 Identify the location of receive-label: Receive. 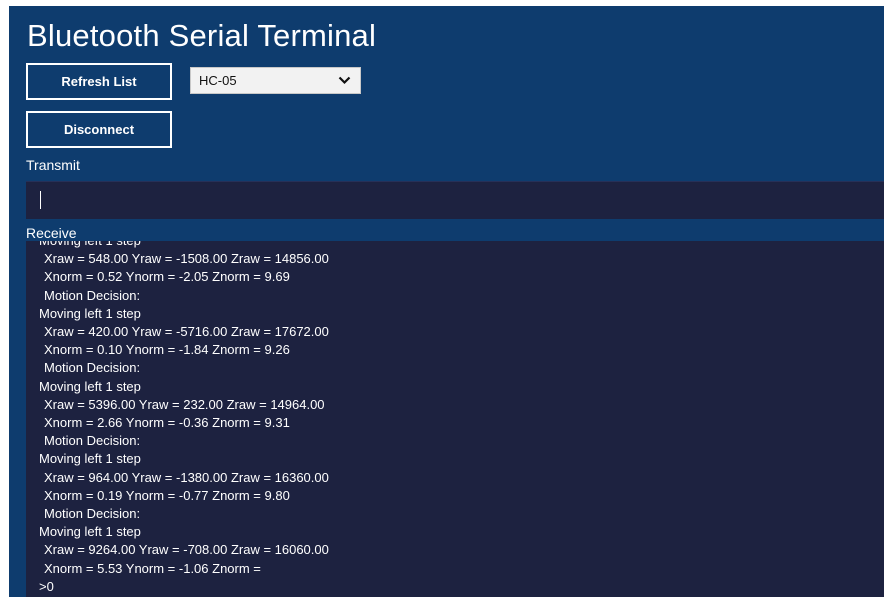
(51, 233).